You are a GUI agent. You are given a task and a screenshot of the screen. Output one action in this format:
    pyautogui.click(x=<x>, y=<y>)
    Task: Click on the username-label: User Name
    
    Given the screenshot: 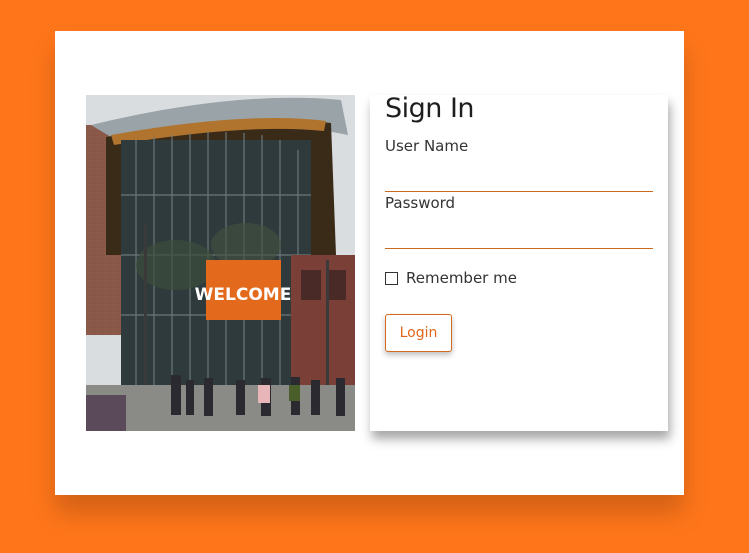 What is the action you would take?
    pyautogui.click(x=427, y=146)
    